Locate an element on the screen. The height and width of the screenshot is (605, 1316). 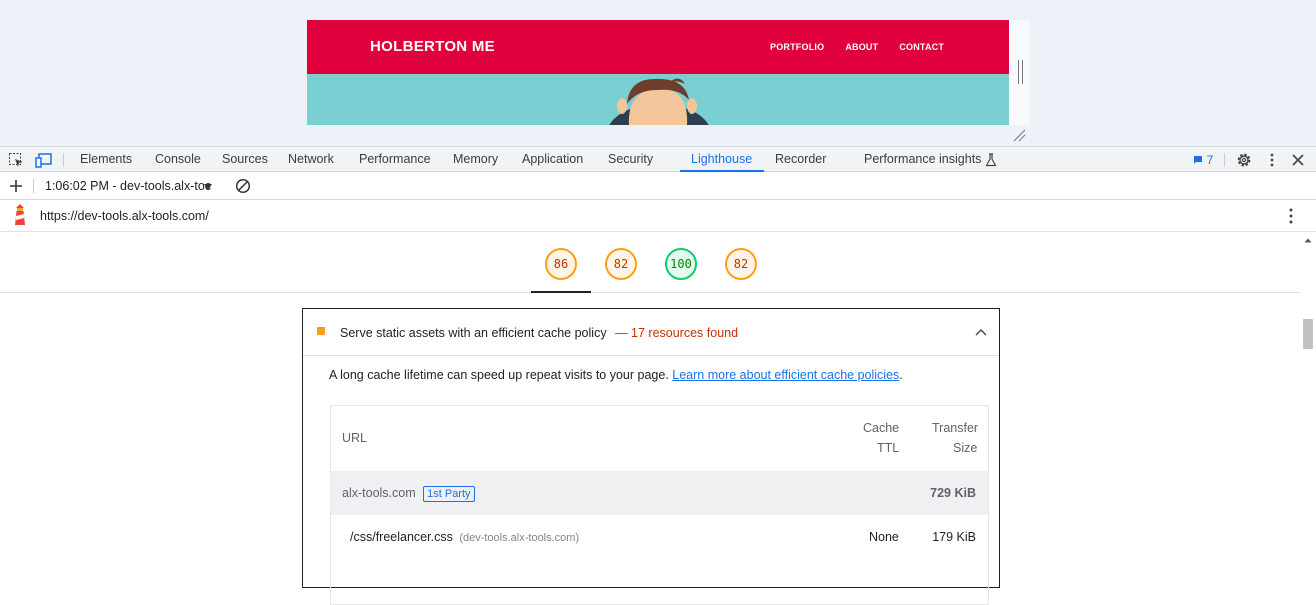
lighthouse-toolbar: 1:06:02 PM - dev-tools.alx-toc is located at coordinates (658, 186).